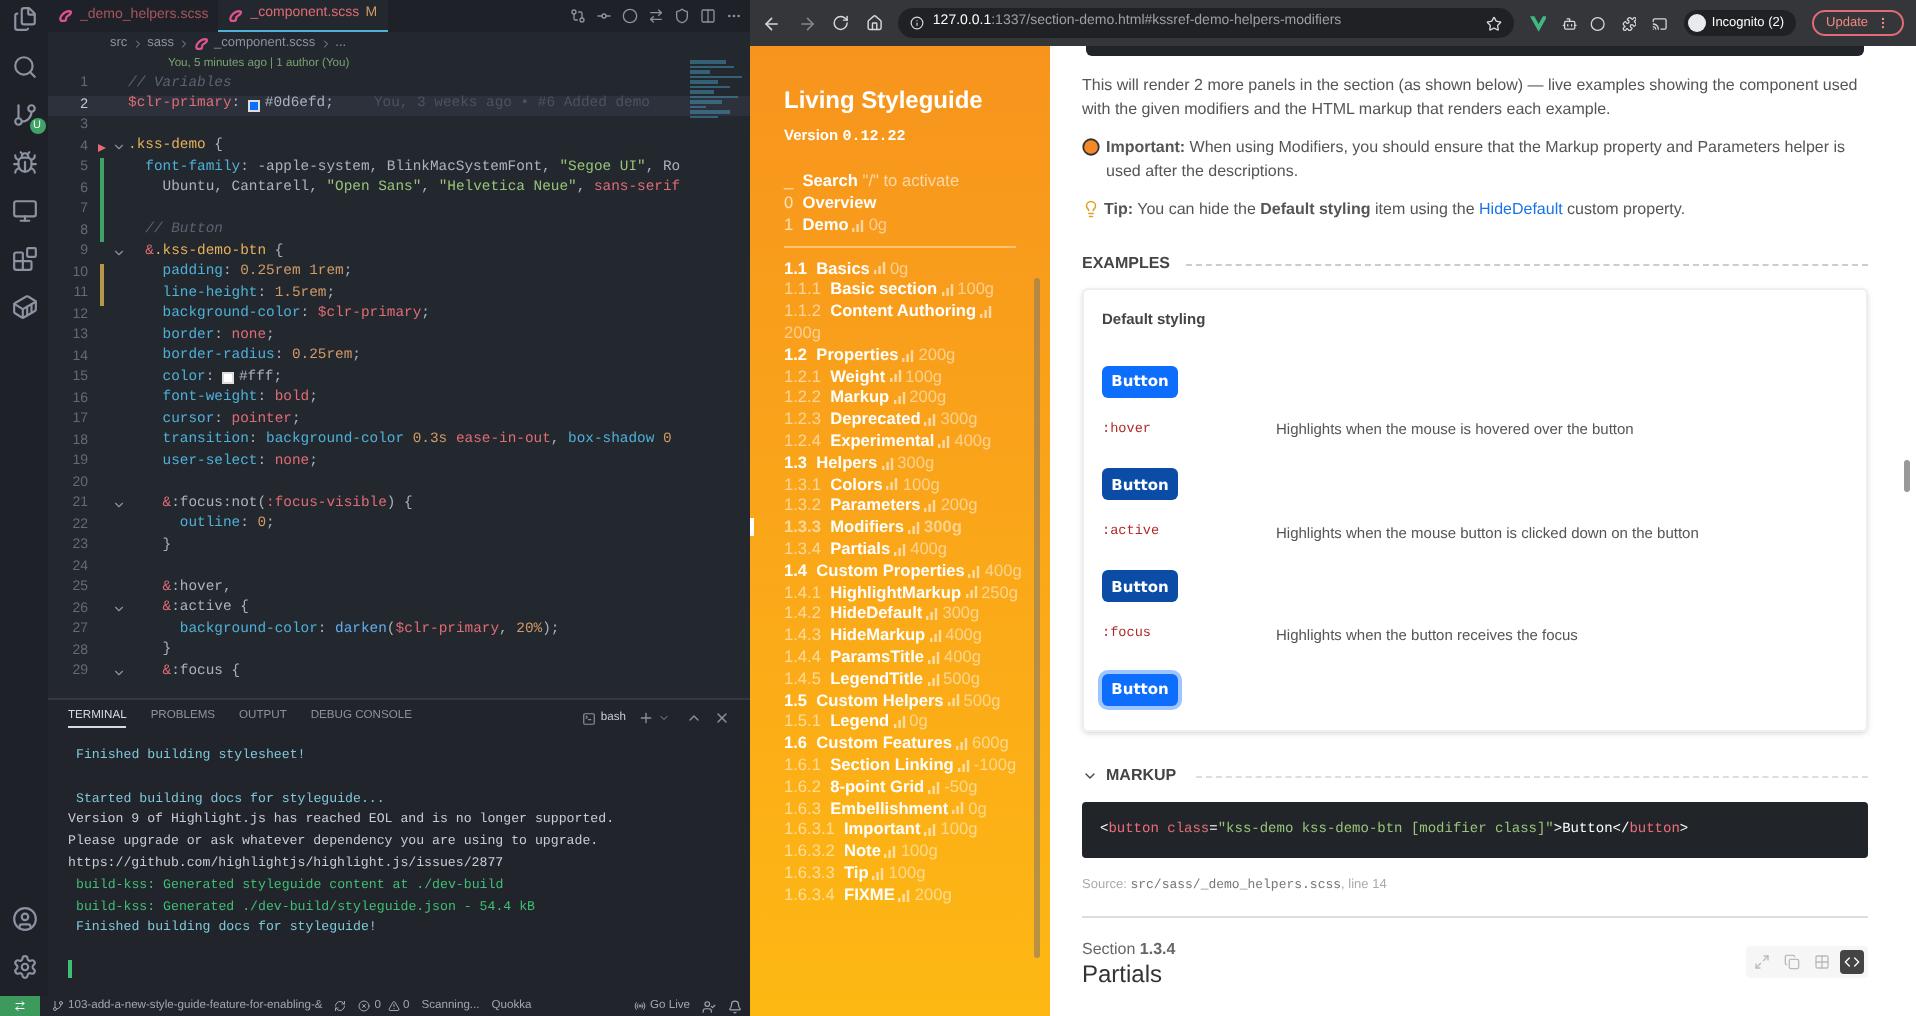 This screenshot has height=1016, width=1916. I want to click on nav-item: 1.3.3 Modifiers 300g, so click(907, 527).